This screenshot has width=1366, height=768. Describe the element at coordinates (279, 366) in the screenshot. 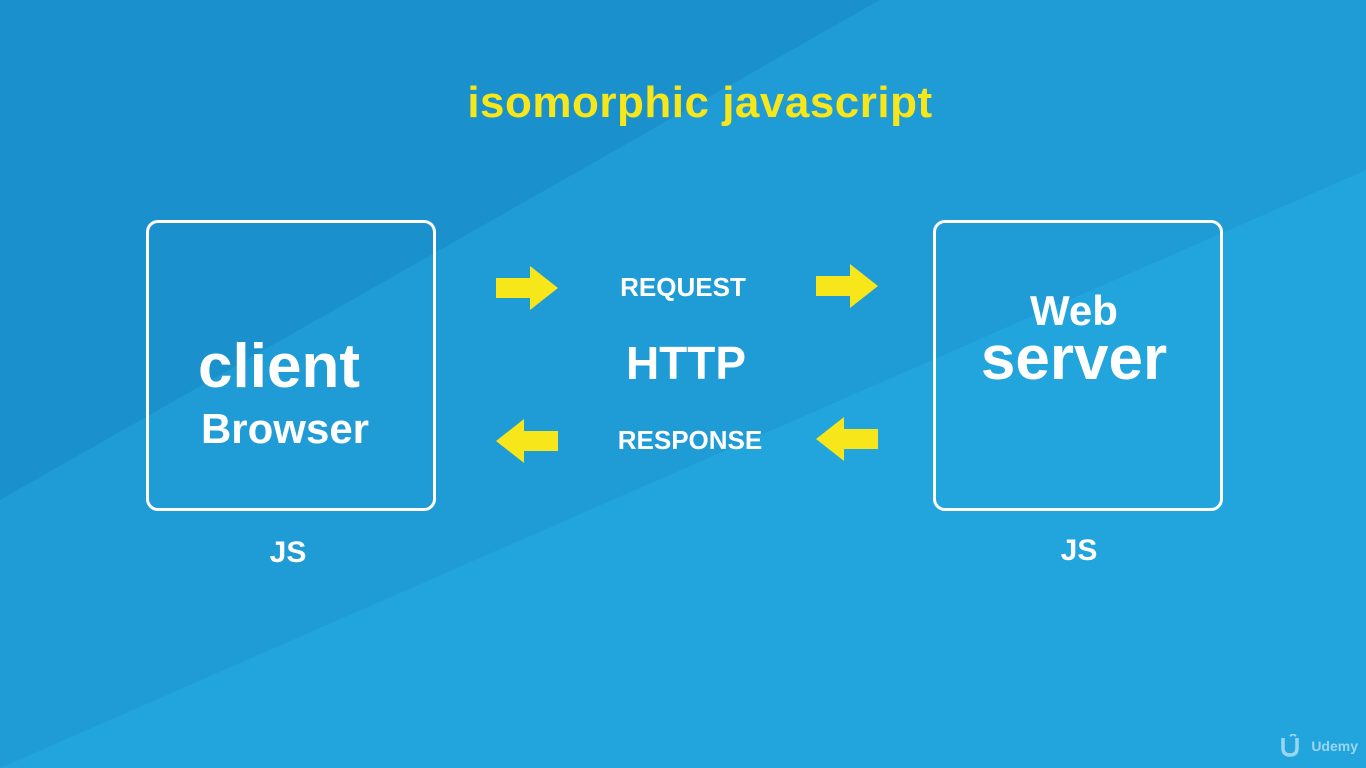

I see `client-label: client` at that location.